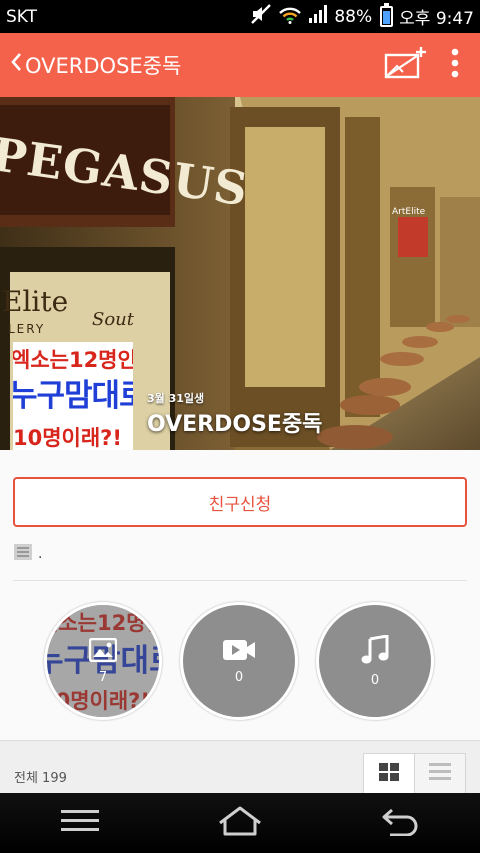  What do you see at coordinates (239, 677) in the screenshot?
I see `videos-count: 0` at bounding box center [239, 677].